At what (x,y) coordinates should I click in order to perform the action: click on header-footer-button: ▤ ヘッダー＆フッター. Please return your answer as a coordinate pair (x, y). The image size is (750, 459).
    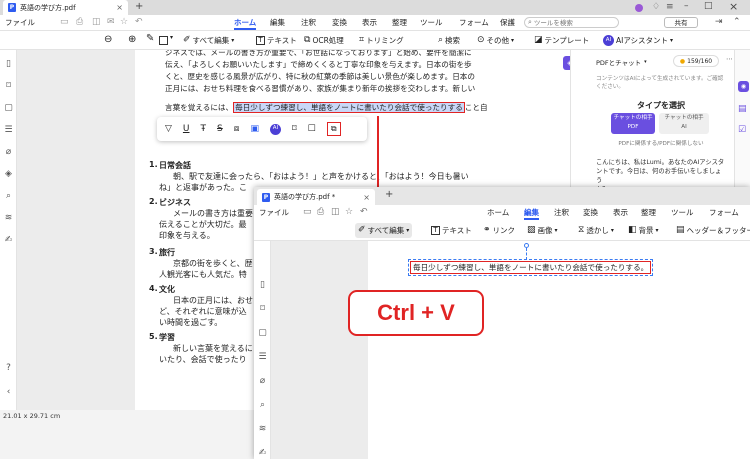
    Looking at the image, I should click on (713, 230).